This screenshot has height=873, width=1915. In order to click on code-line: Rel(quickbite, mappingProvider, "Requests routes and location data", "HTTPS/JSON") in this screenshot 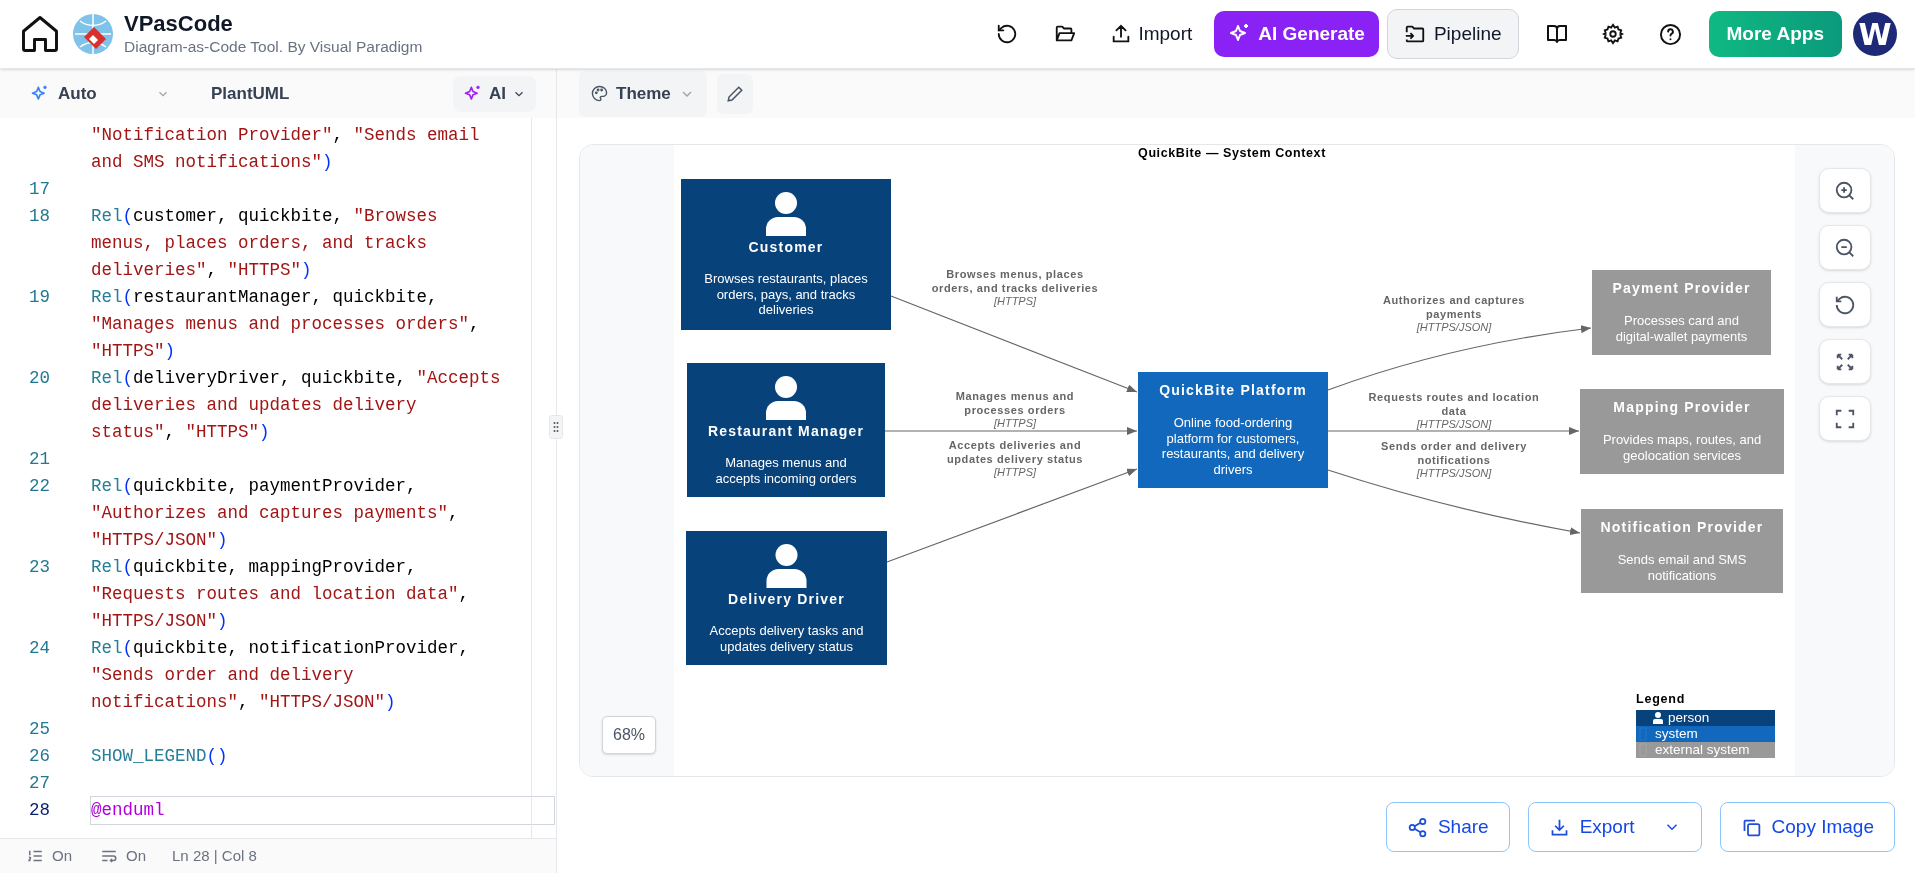, I will do `click(281, 594)`.